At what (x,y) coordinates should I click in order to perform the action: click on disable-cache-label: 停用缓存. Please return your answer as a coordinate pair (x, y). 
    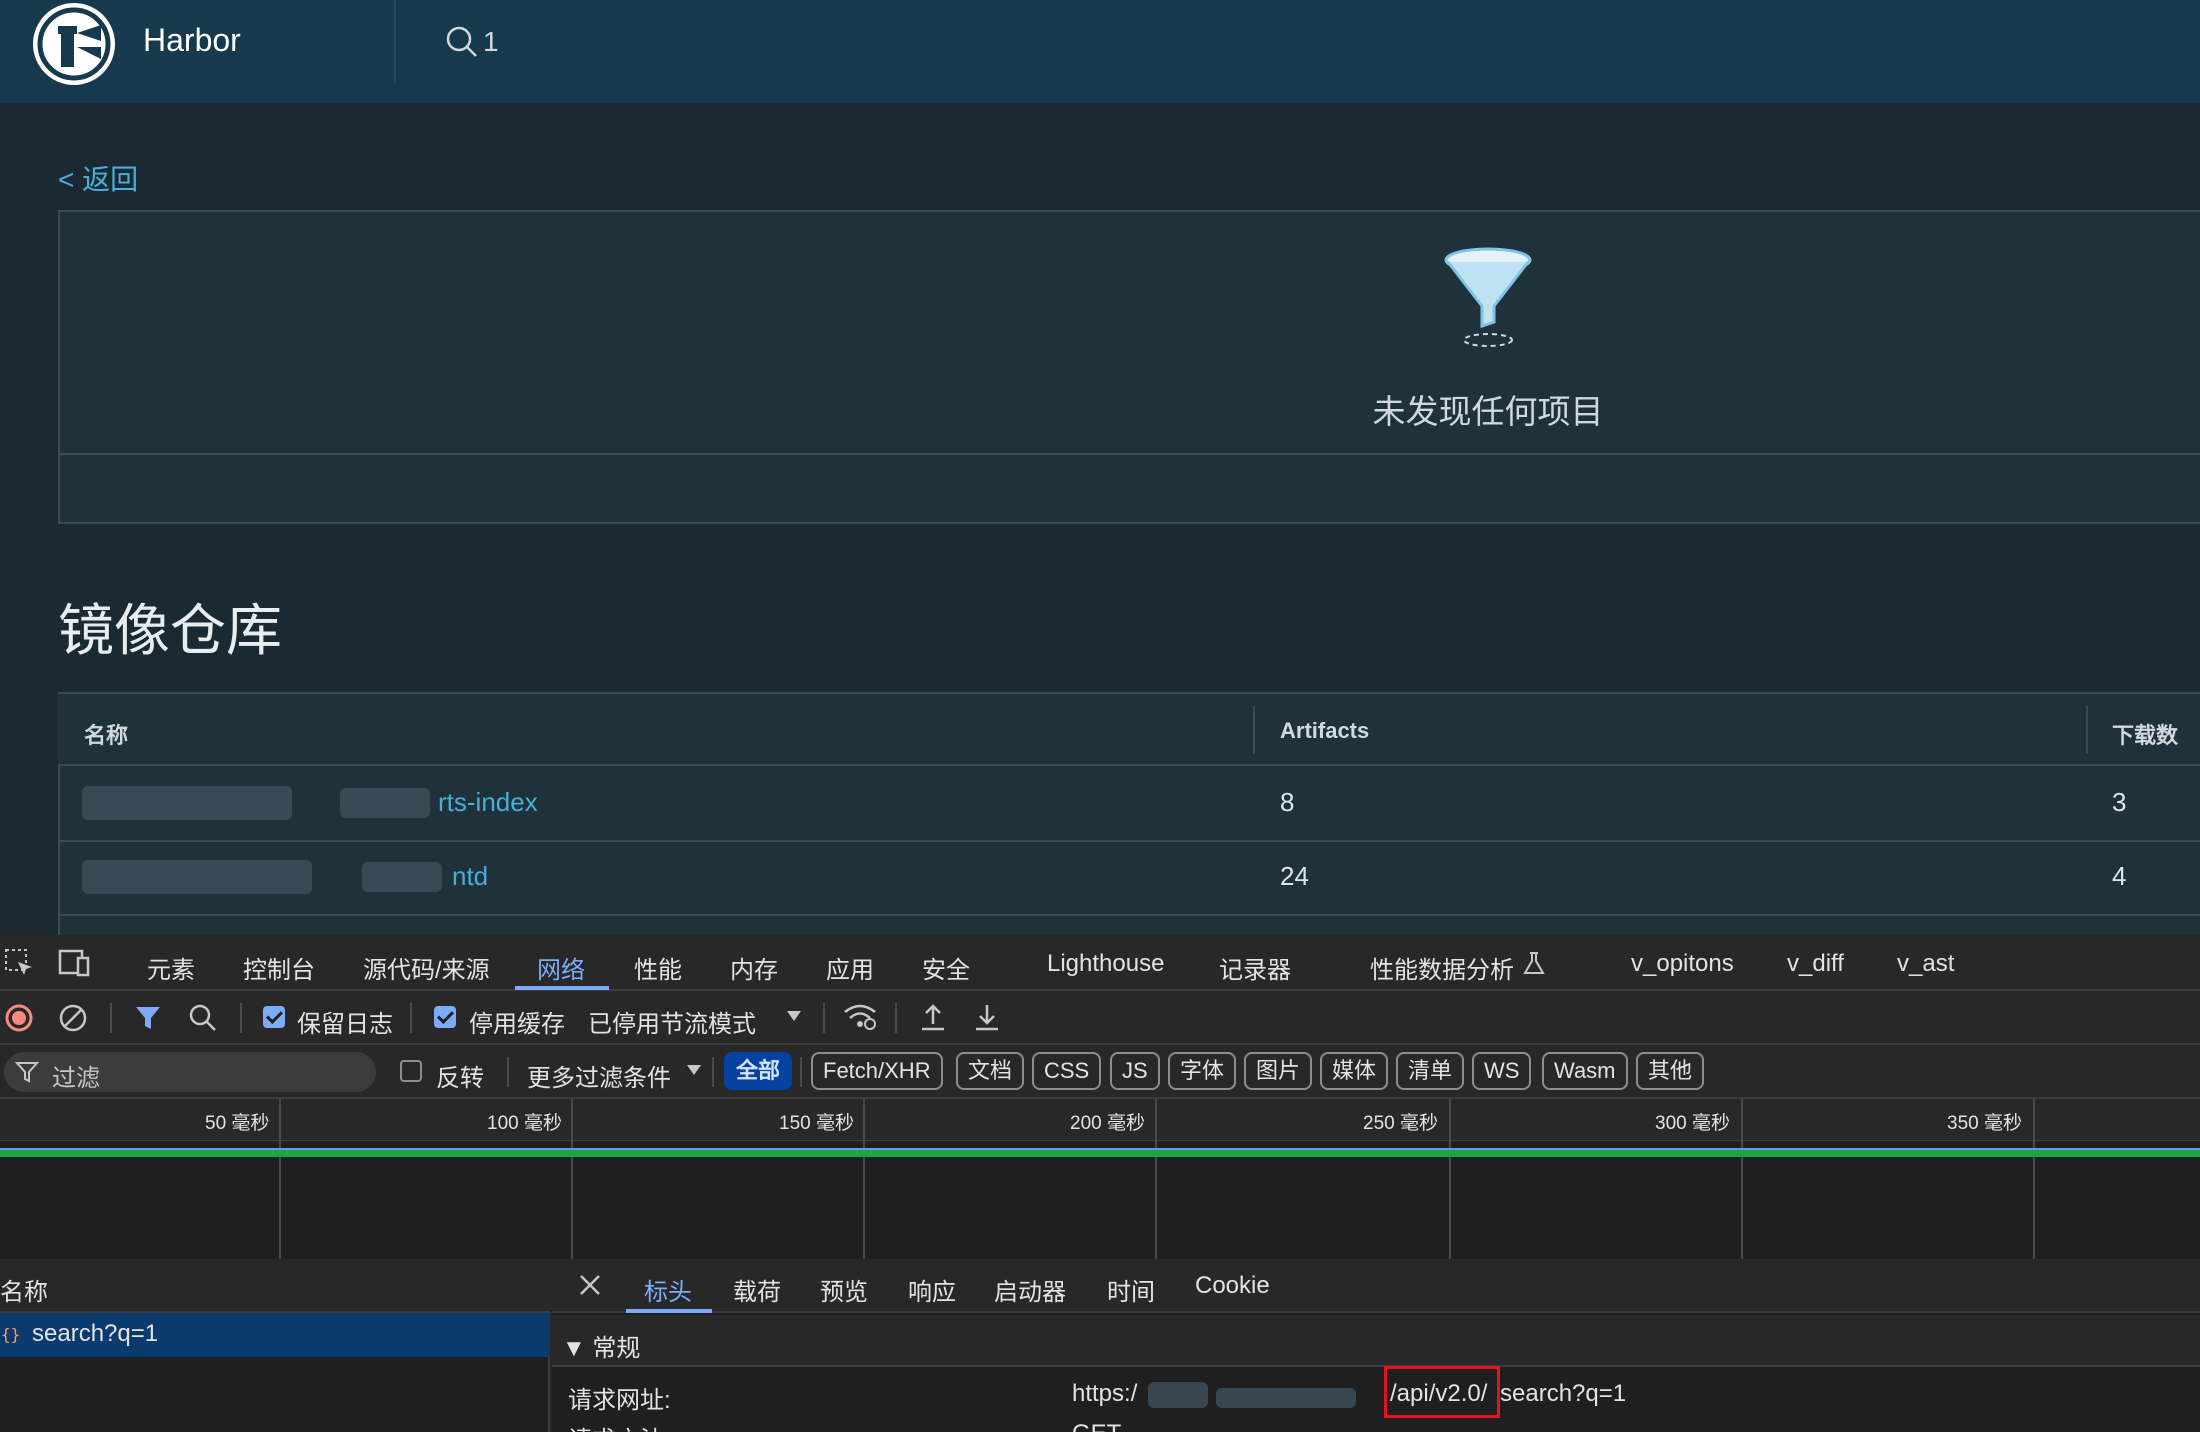
    Looking at the image, I should click on (517, 1021).